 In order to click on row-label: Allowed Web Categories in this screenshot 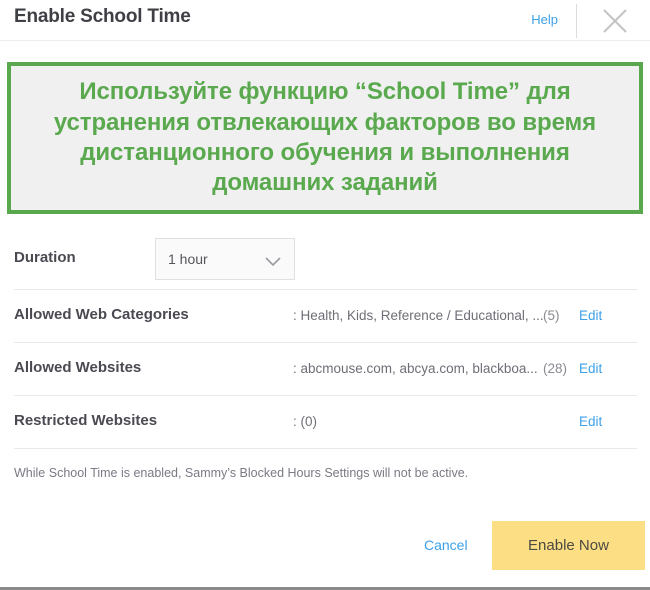, I will do `click(101, 314)`.